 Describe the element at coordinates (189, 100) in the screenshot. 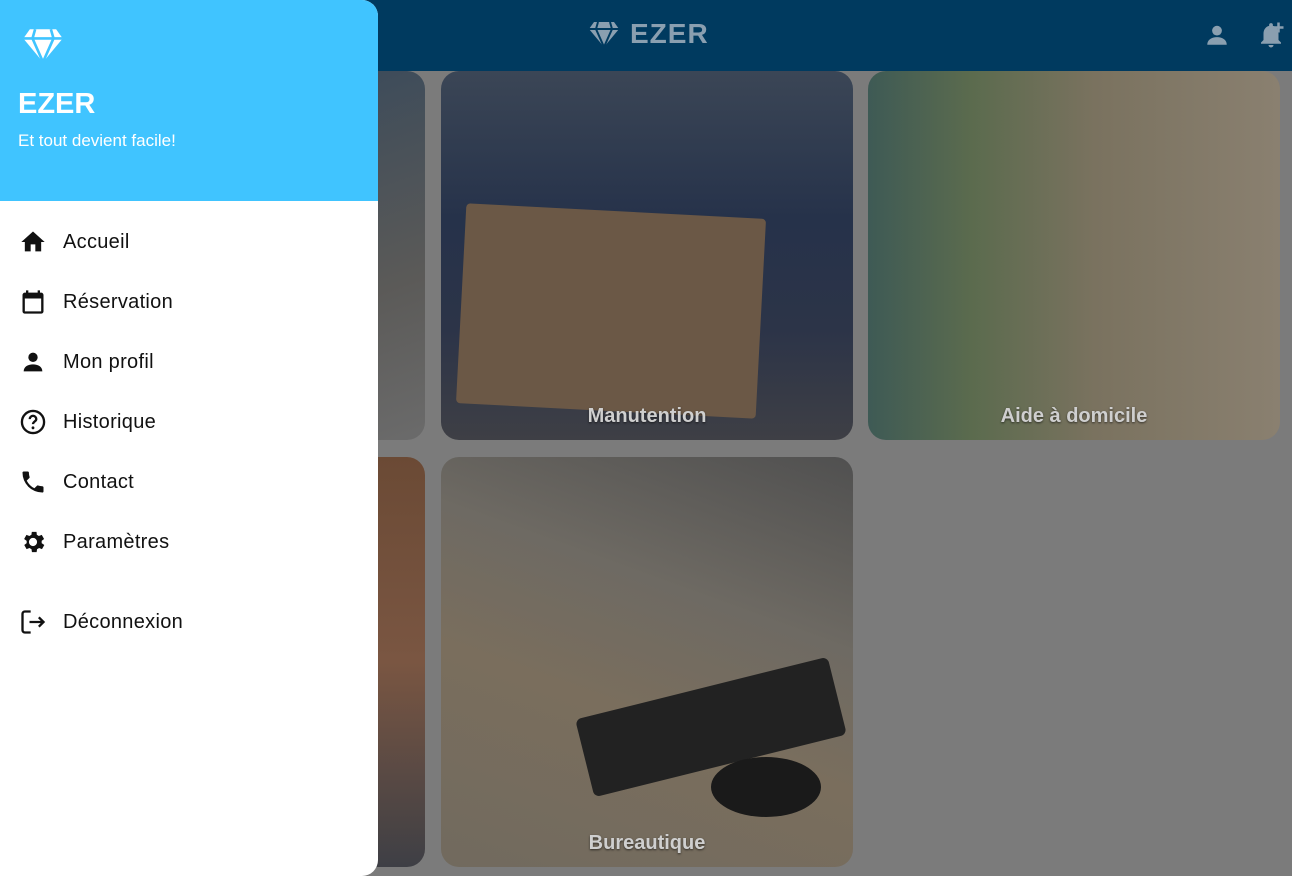

I see `drawer-header: EZER Et tout devient facile!` at that location.